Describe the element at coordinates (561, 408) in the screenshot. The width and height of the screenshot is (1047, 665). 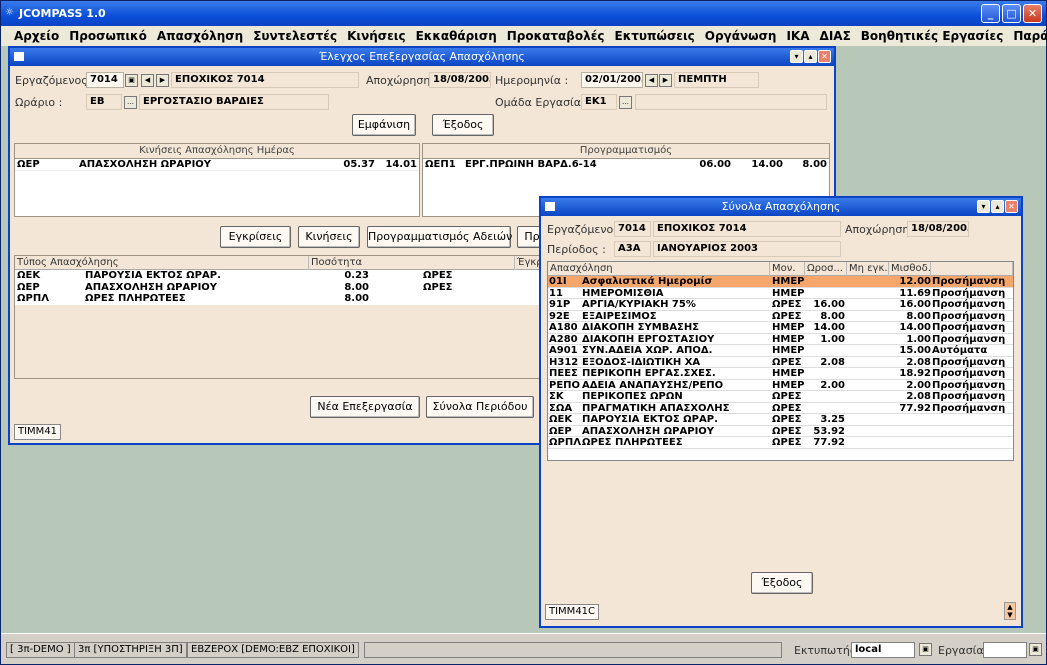
I see `totals-code: ΣΩΑ` at that location.